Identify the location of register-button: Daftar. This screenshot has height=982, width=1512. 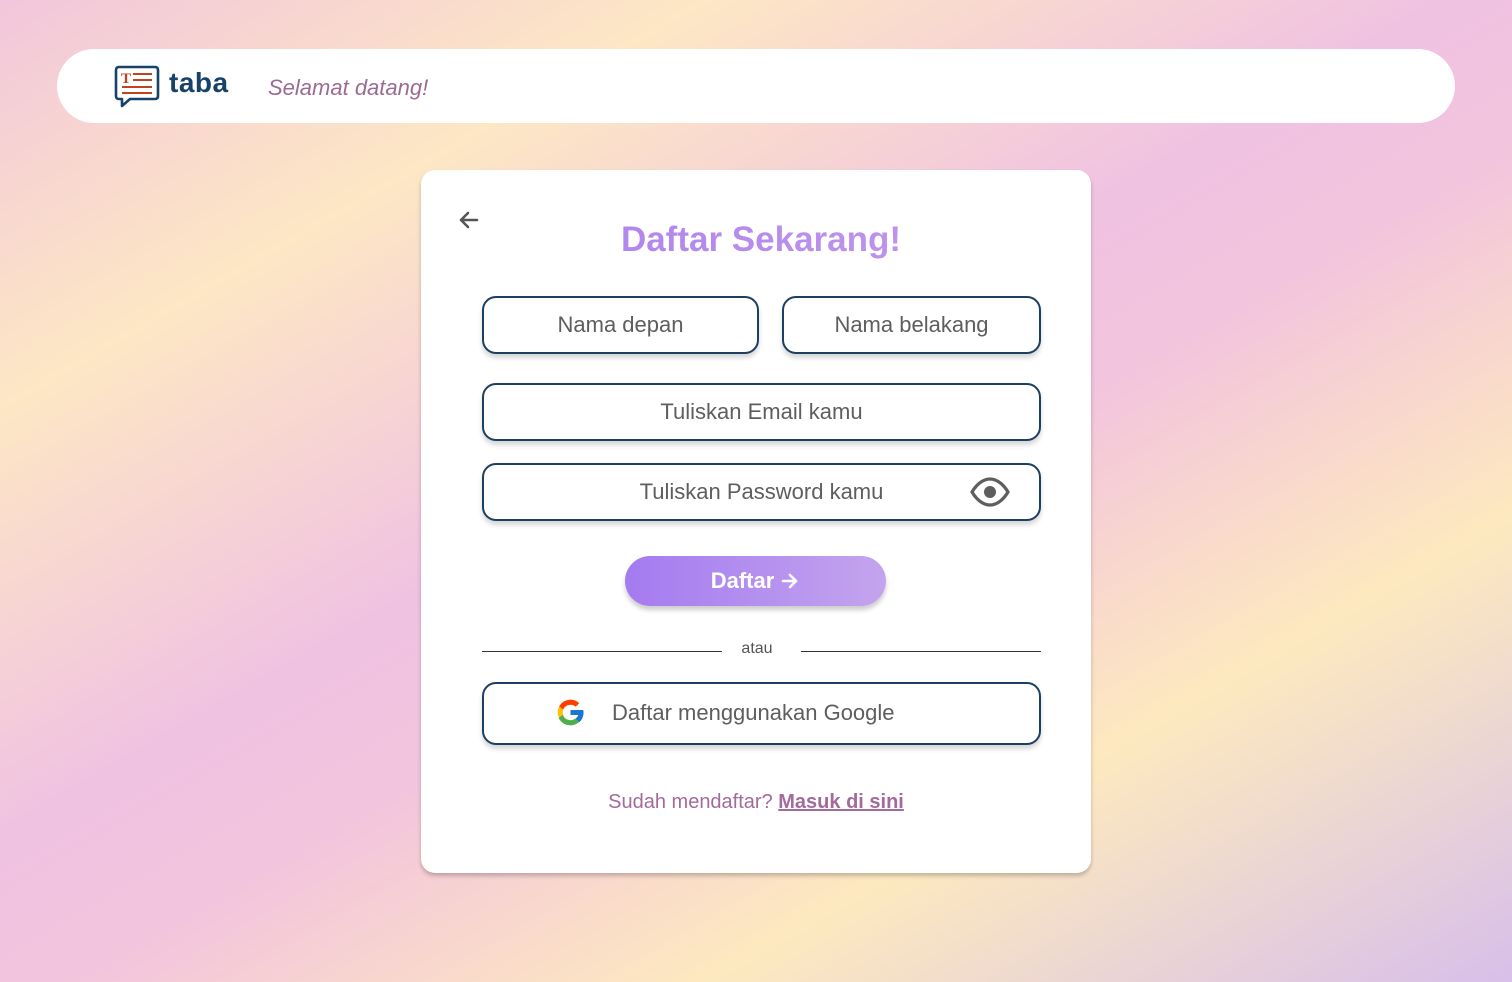
(755, 581).